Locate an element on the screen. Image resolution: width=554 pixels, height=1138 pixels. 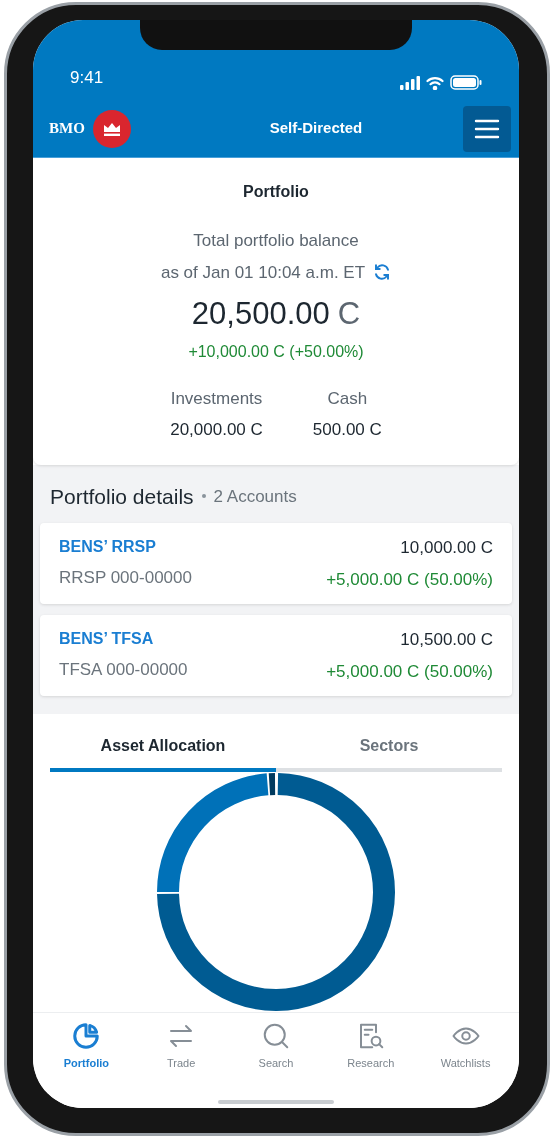
bank-logo: BMO is located at coordinates (67, 129).